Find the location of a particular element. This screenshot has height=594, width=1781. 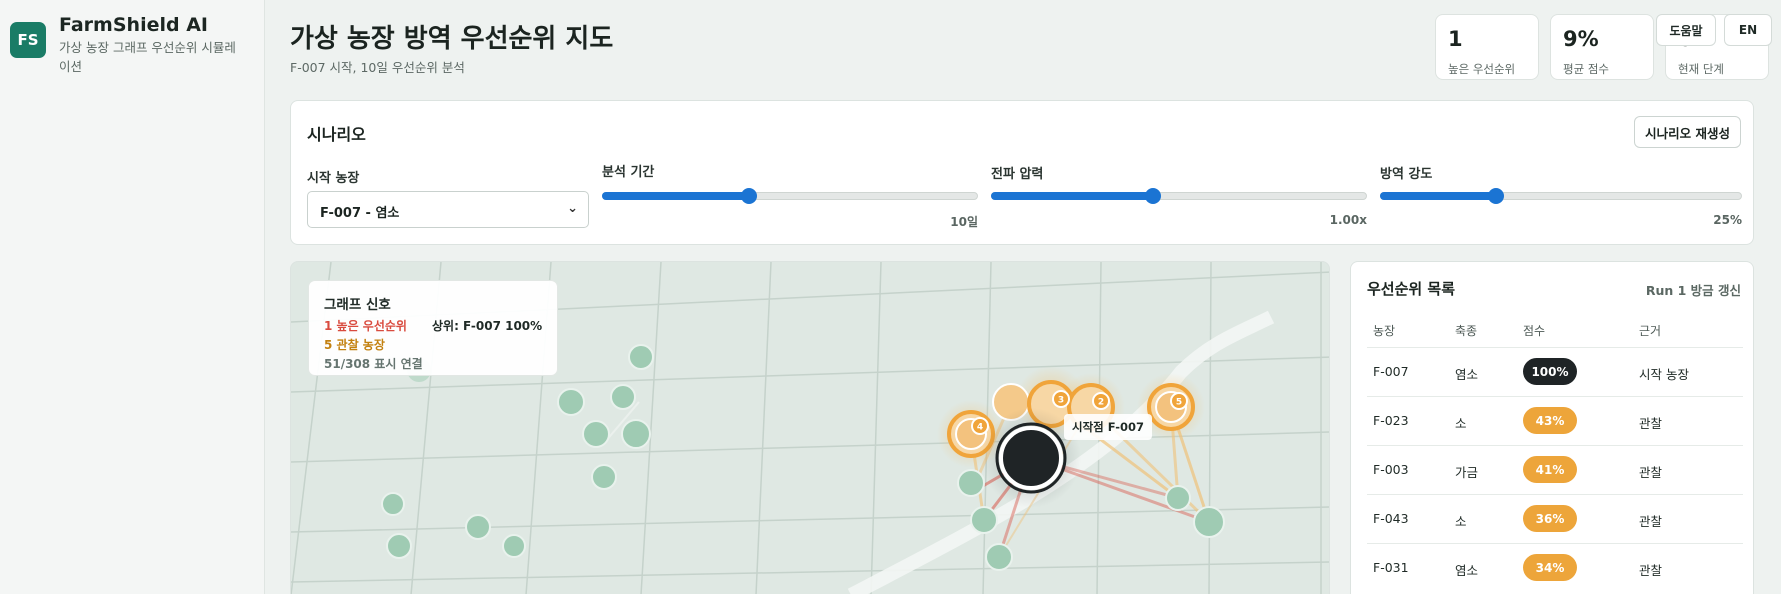

table-row: F-031 염소 34% 관찰 is located at coordinates (1555, 567).